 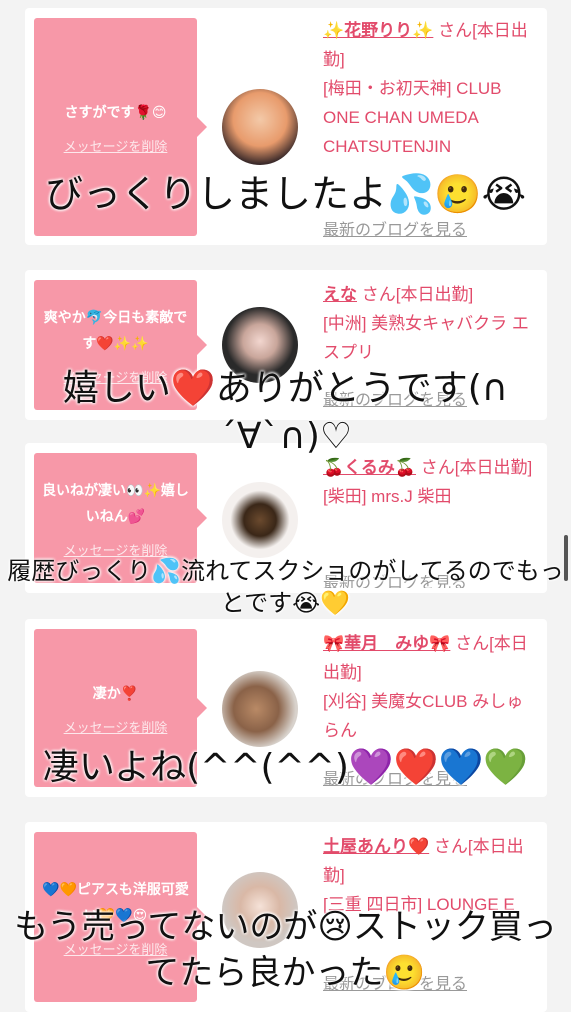 I want to click on girl-name-link: ✨花野りり✨, so click(x=378, y=30).